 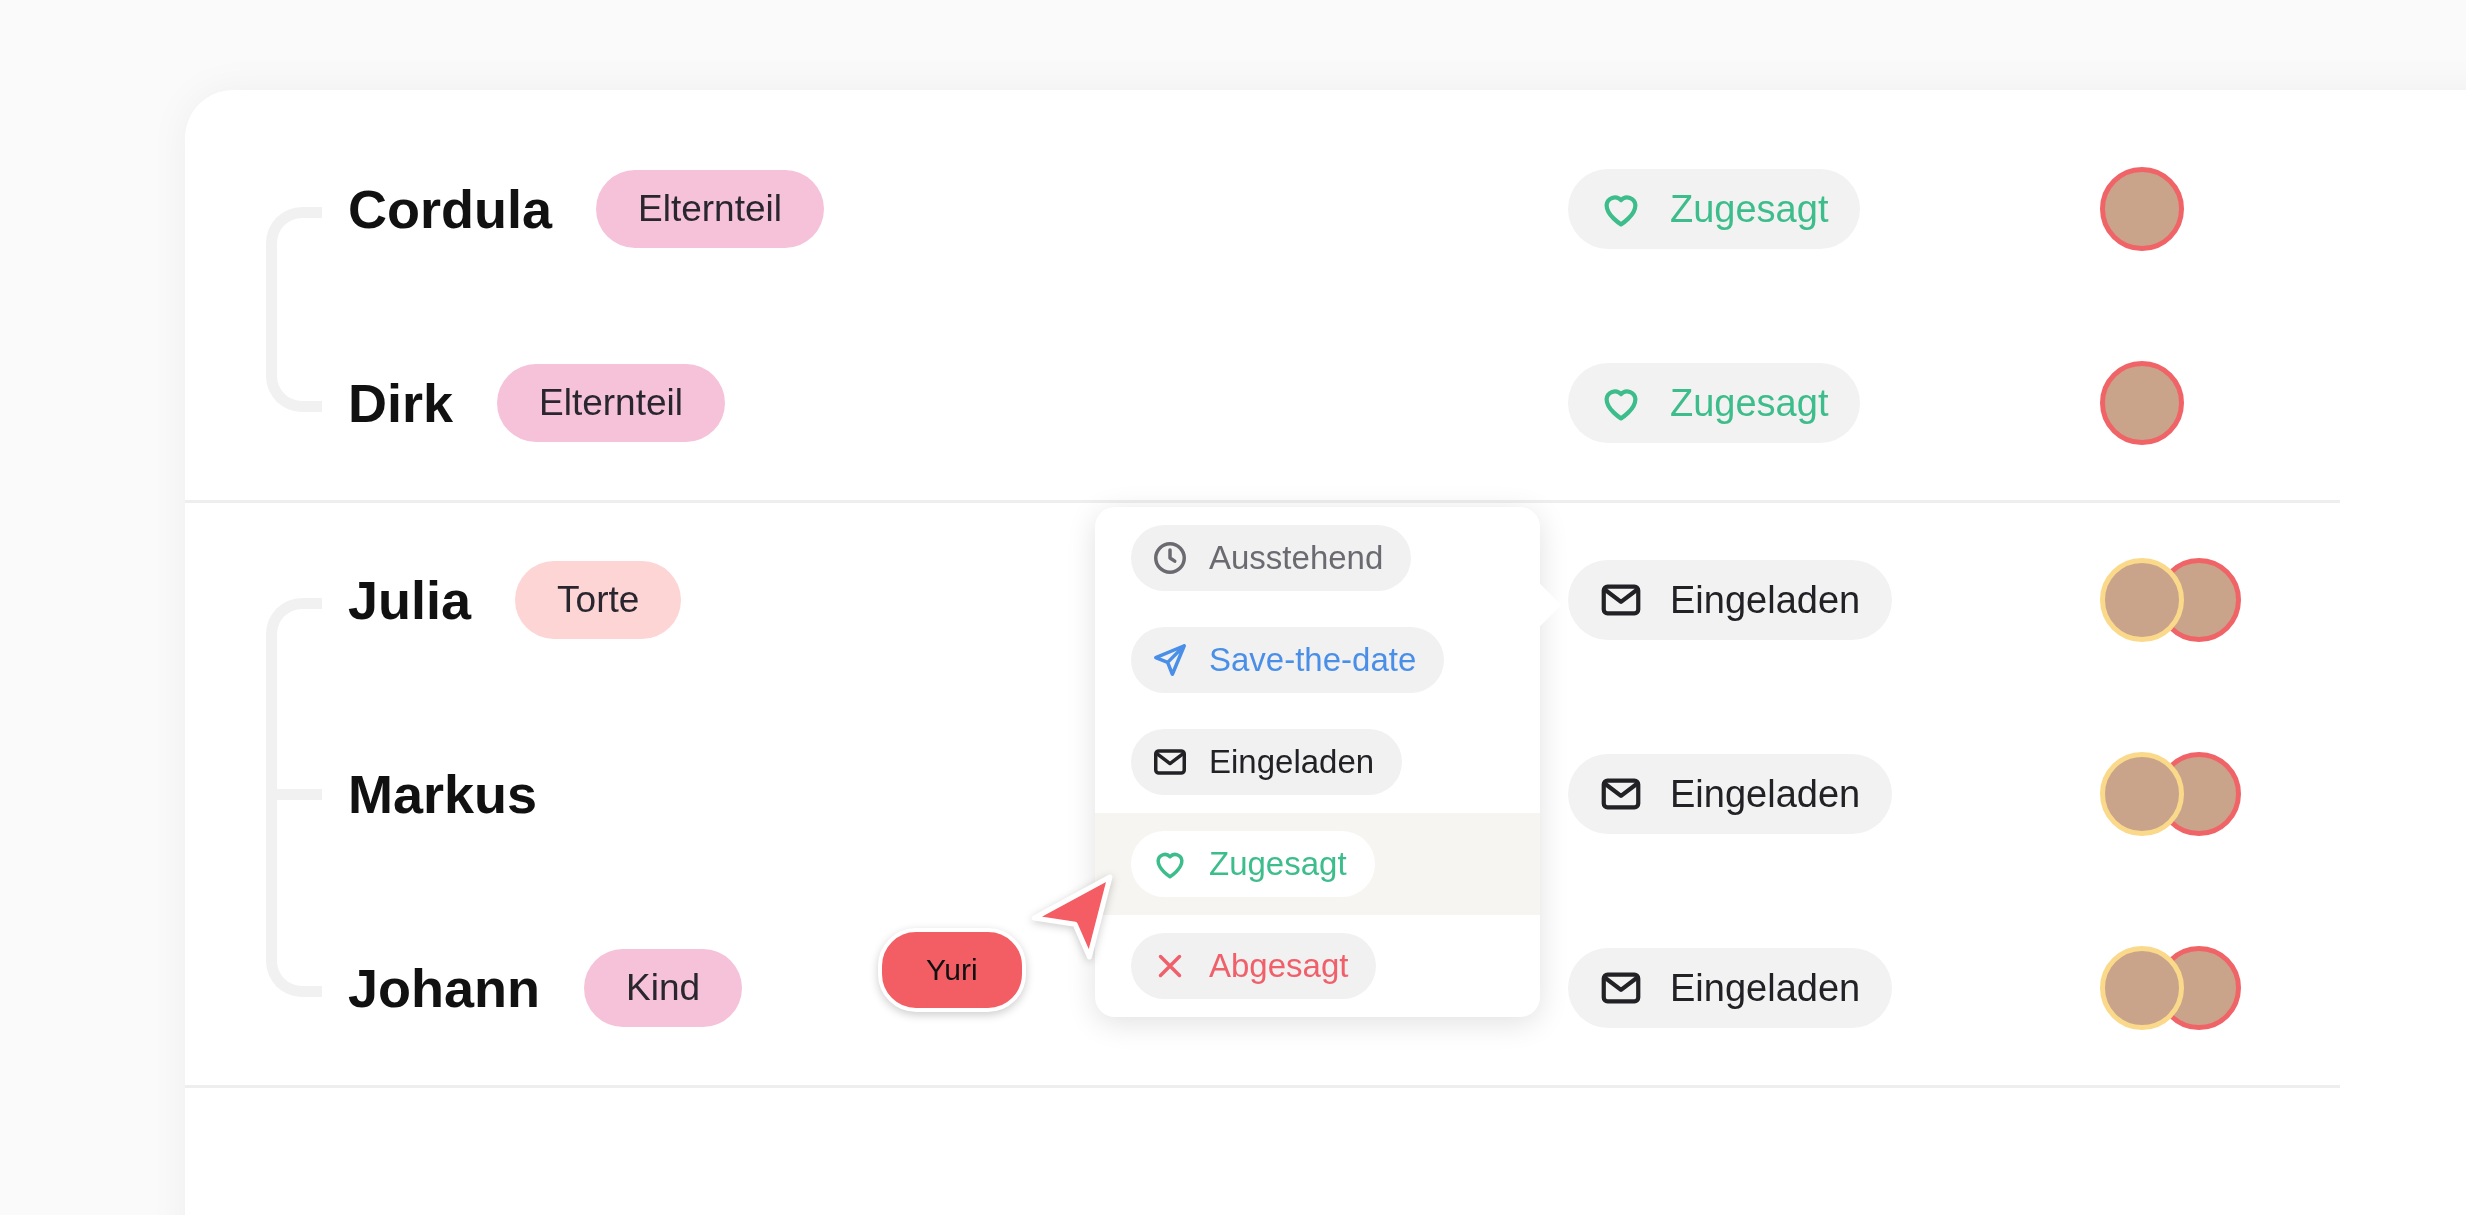 What do you see at coordinates (663, 988) in the screenshot?
I see `role-tag: Kind` at bounding box center [663, 988].